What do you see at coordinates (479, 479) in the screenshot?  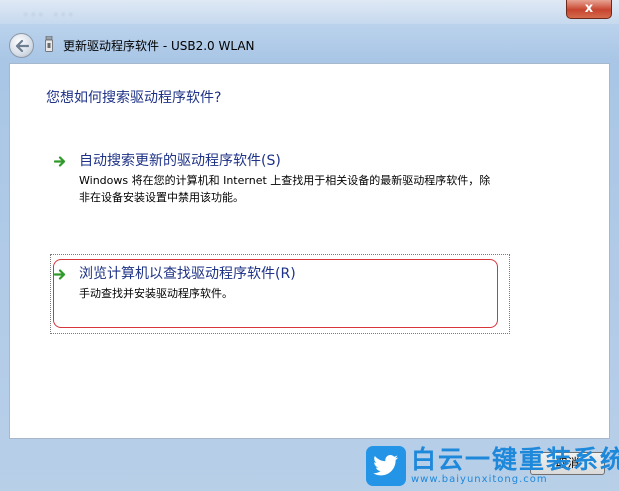 I see `watermark-url: www.baiyunxitong.com` at bounding box center [479, 479].